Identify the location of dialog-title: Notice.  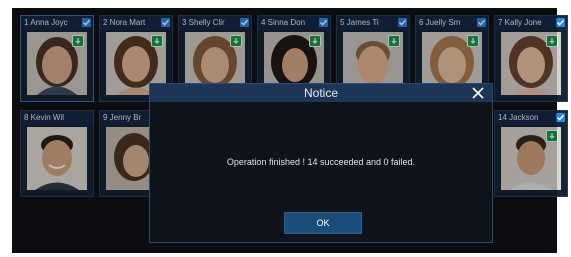
(320, 93).